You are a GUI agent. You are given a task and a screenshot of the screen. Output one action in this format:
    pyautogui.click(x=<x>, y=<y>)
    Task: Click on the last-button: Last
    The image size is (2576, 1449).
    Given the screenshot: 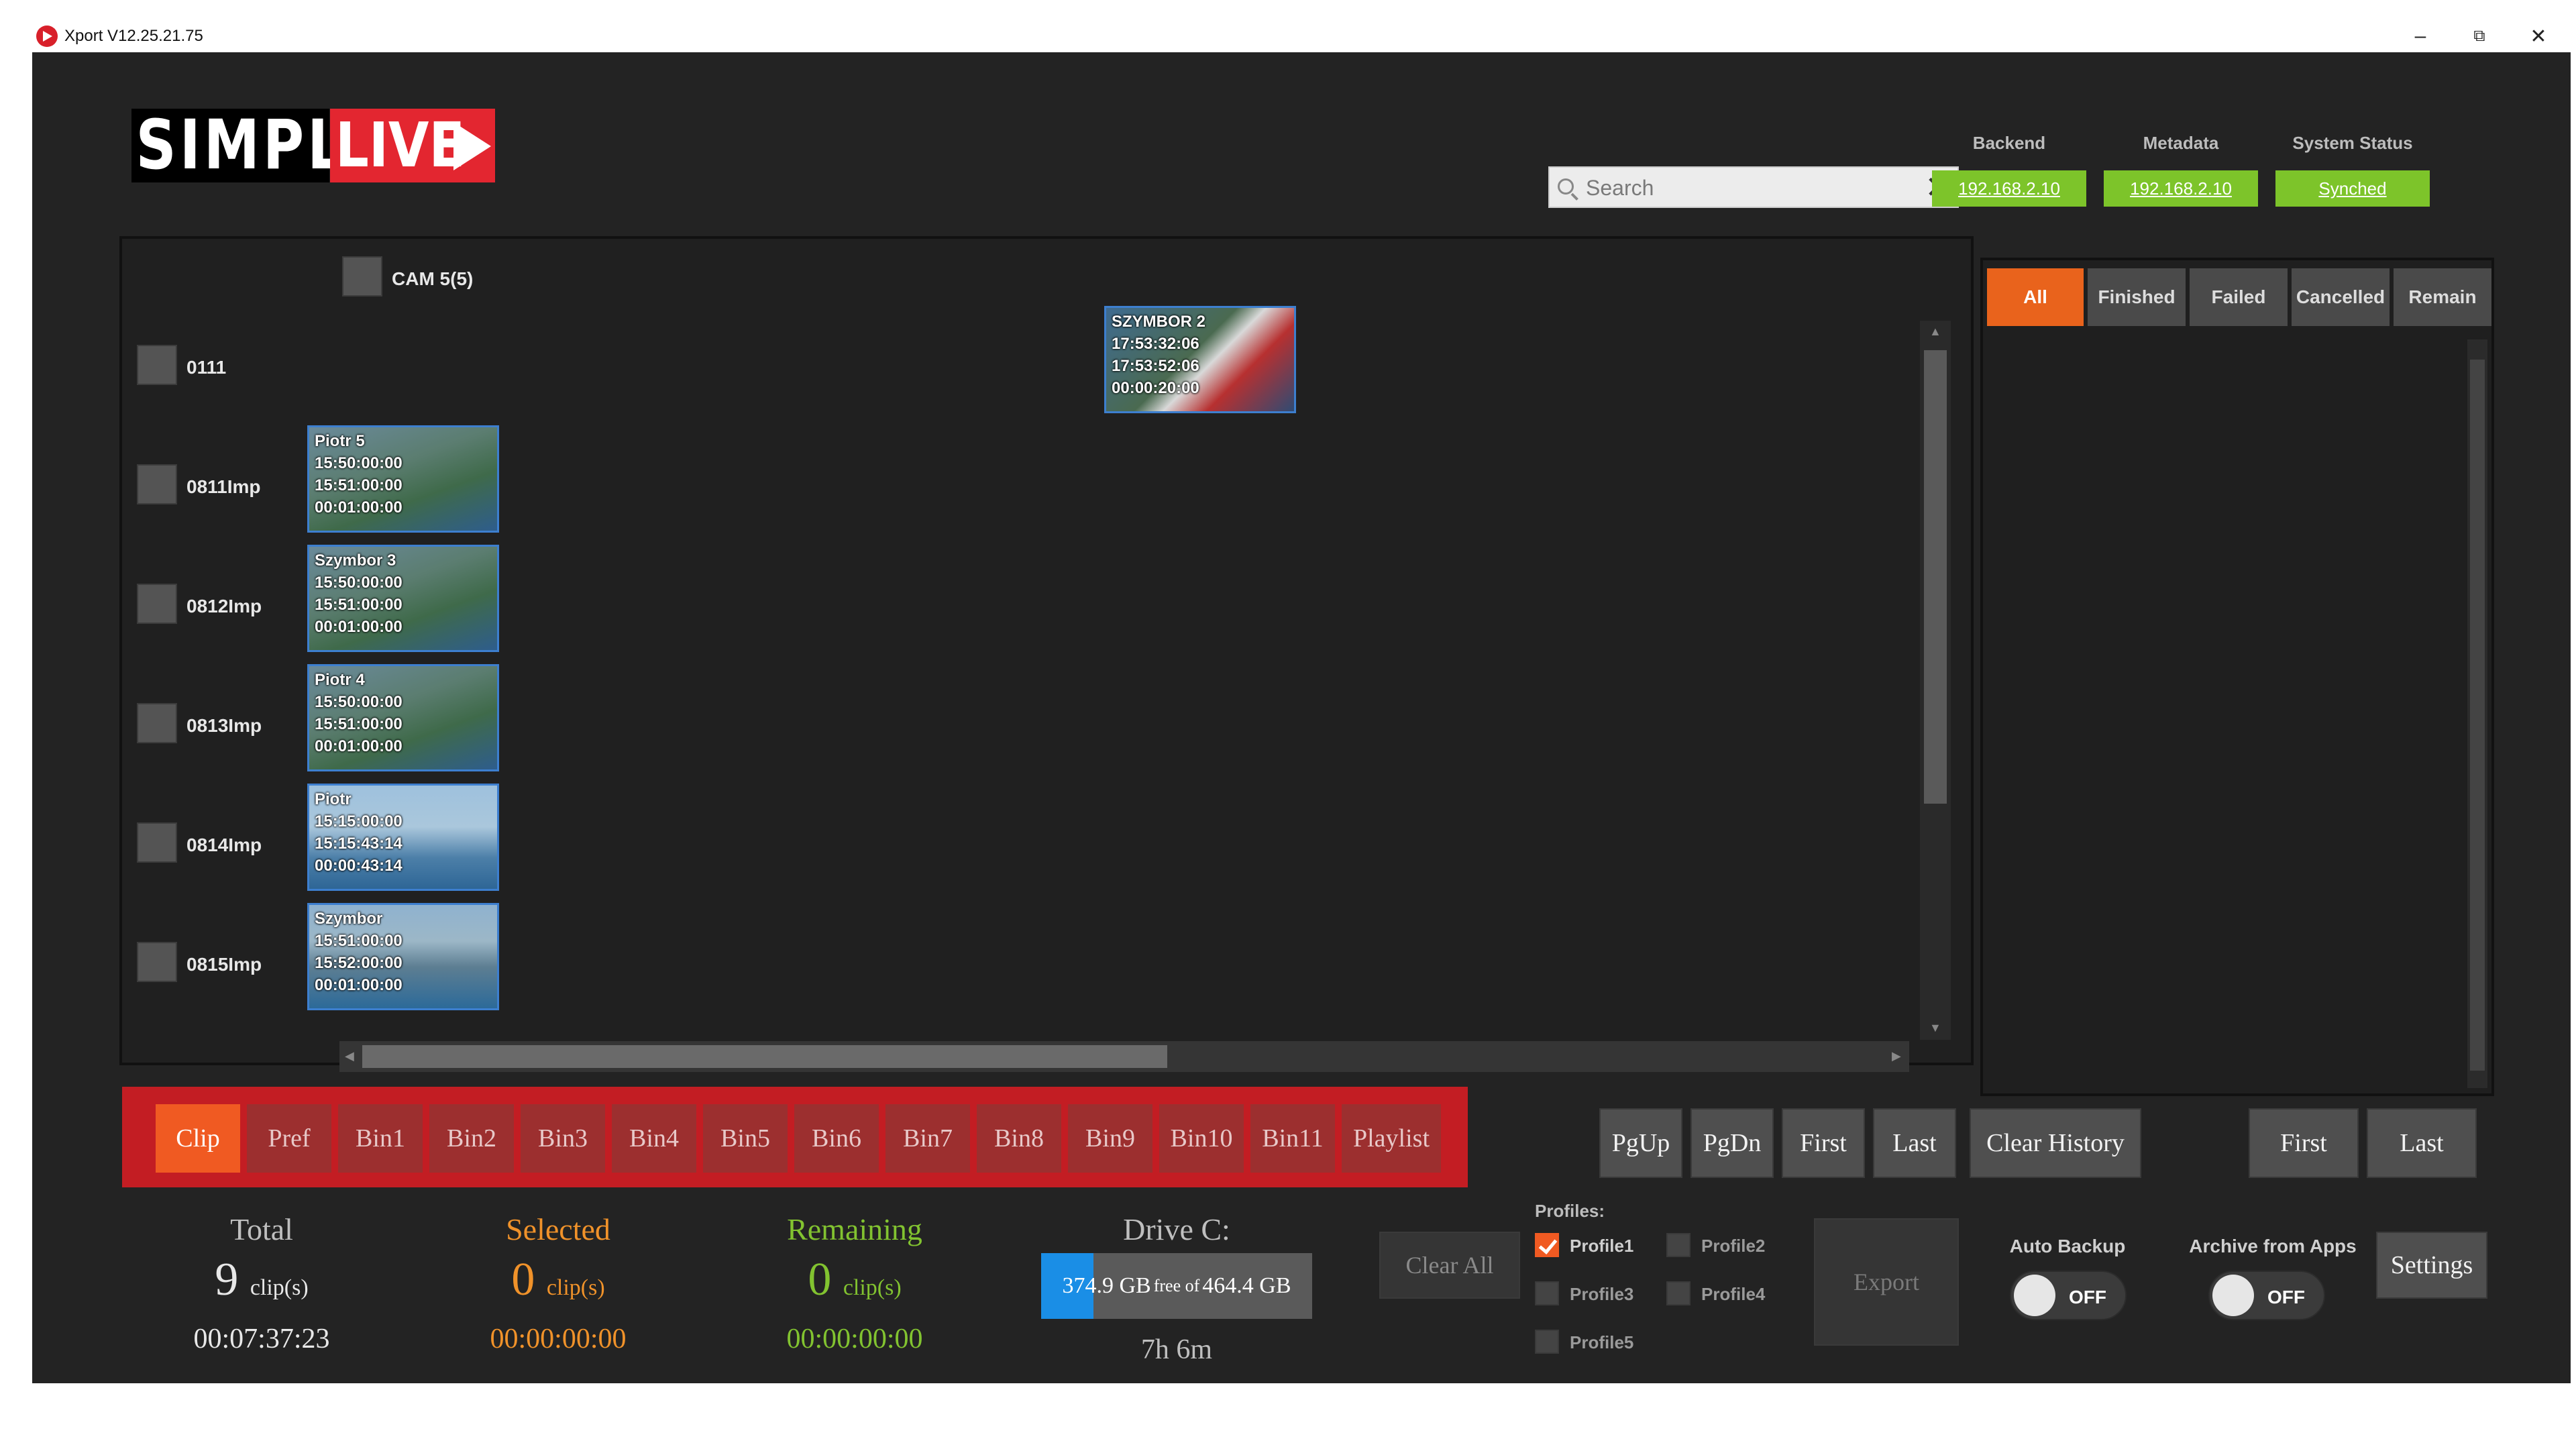 What is the action you would take?
    pyautogui.click(x=1914, y=1143)
    